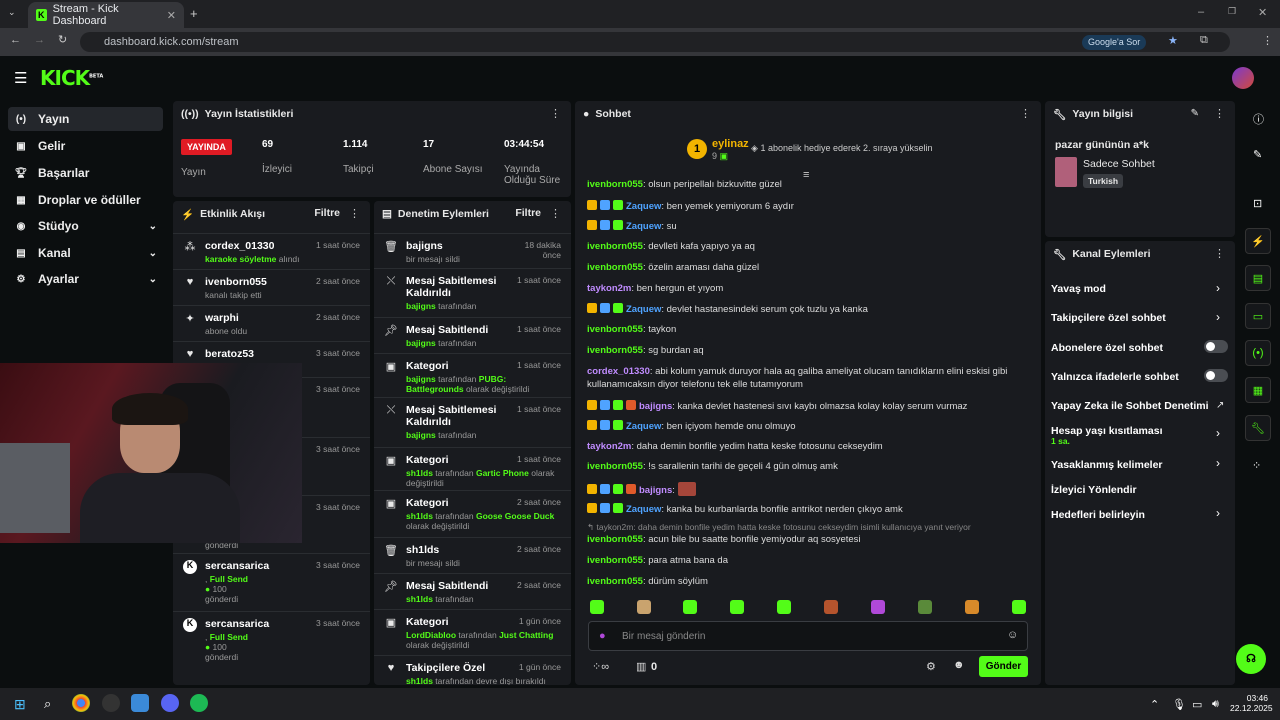 The width and height of the screenshot is (1280, 720). What do you see at coordinates (1258, 241) in the screenshot?
I see `rail-bolt-button: ⚡` at bounding box center [1258, 241].